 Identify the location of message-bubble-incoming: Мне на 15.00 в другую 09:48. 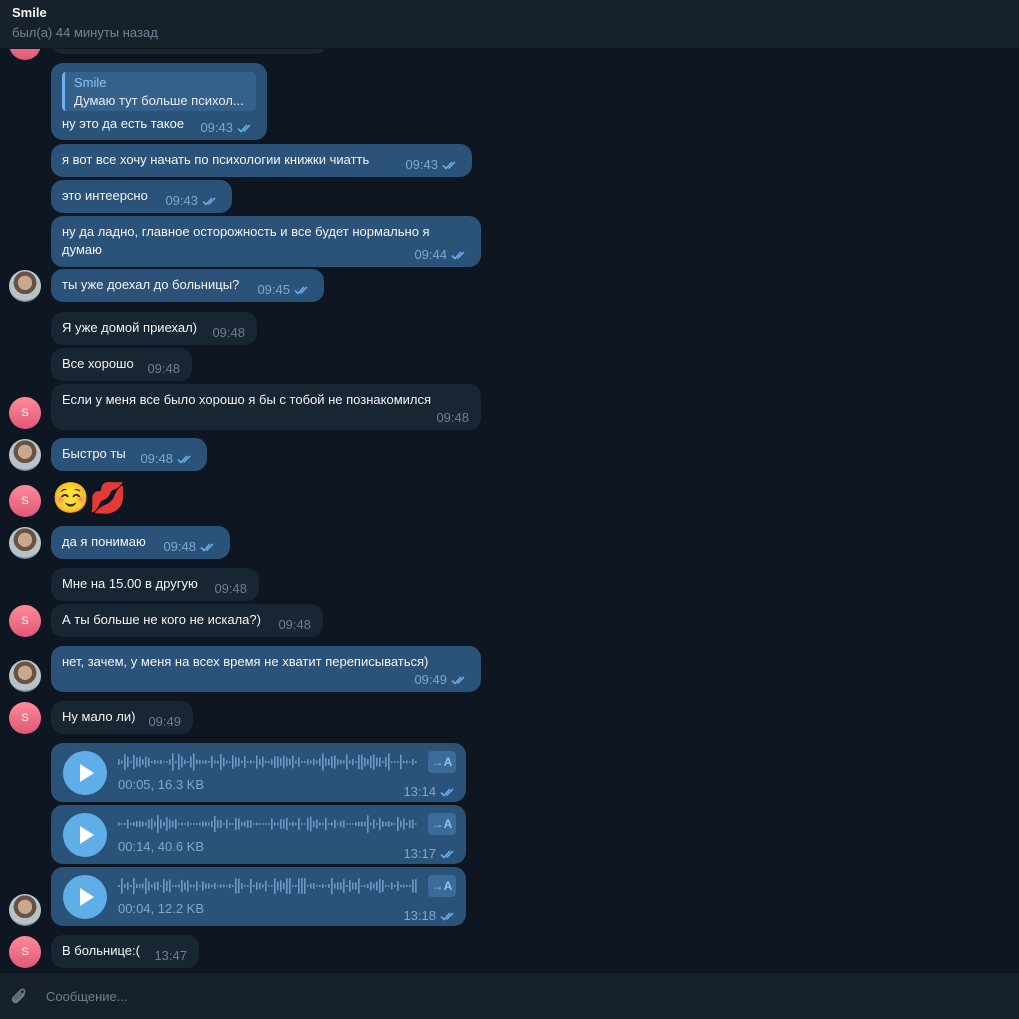
(155, 584).